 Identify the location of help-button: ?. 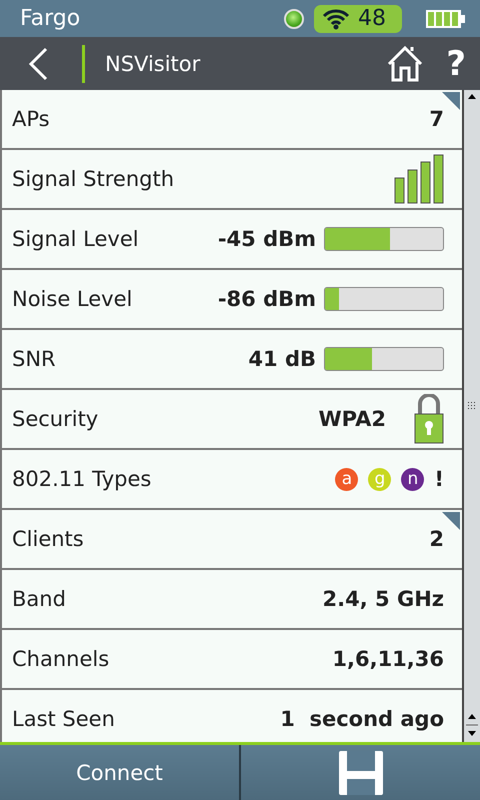
(456, 64).